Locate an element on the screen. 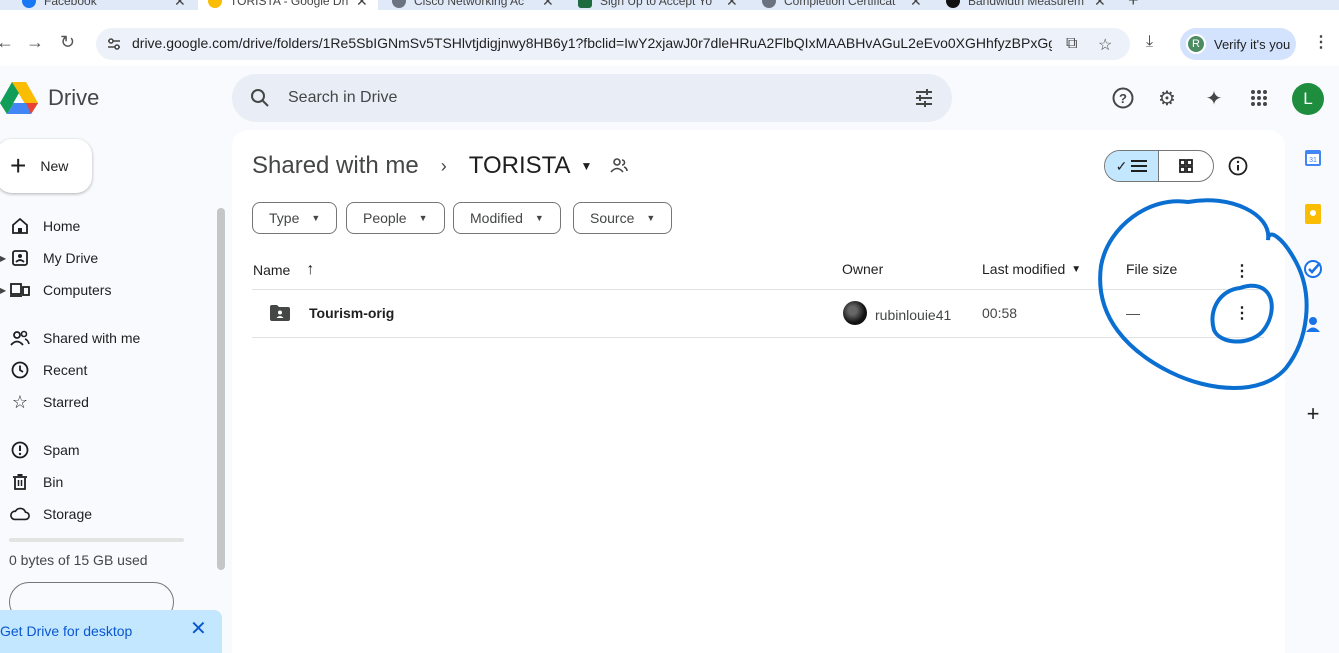  facebook-icon is located at coordinates (29, 4).